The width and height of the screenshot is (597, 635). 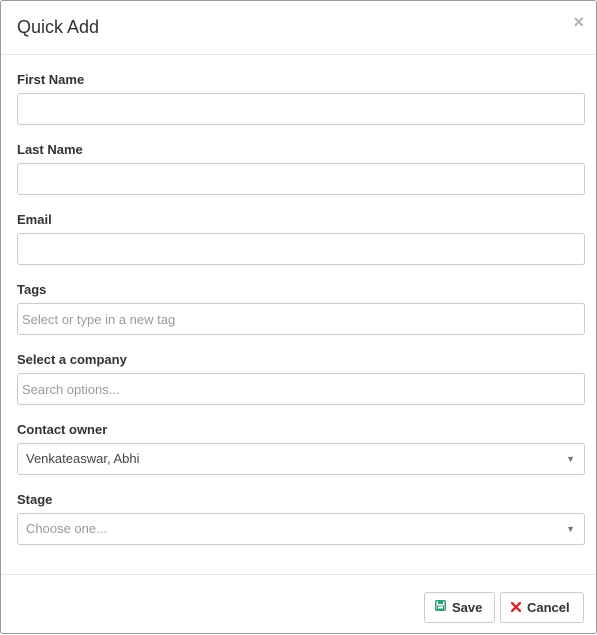 I want to click on x-icon, so click(x=516, y=607).